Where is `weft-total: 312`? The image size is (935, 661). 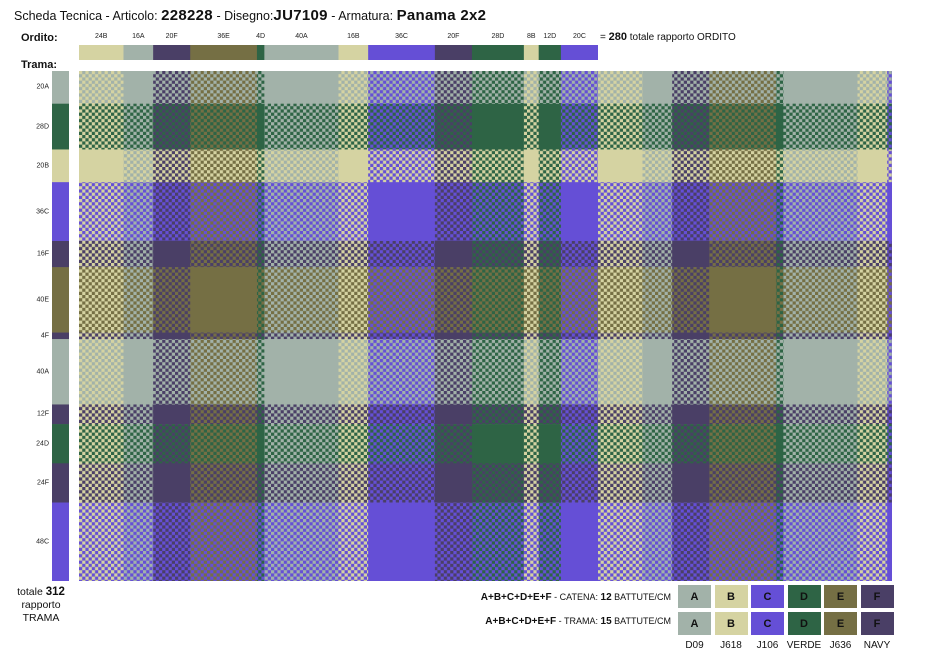 weft-total: 312 is located at coordinates (55, 592).